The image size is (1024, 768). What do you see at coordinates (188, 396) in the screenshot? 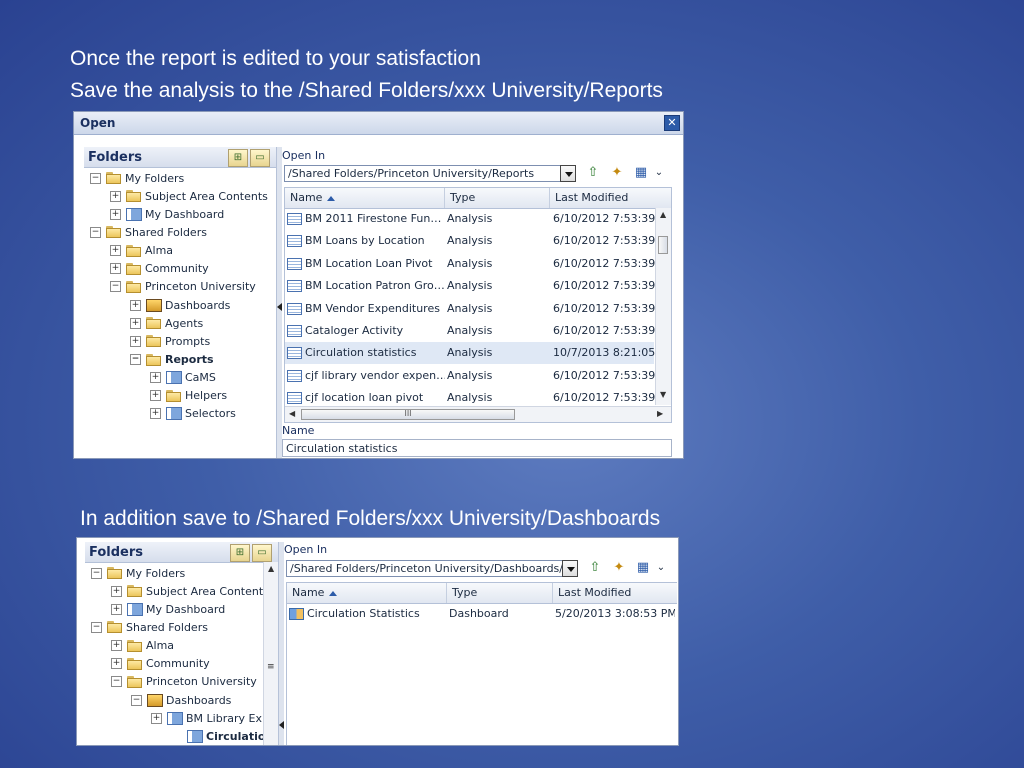
I see `tree-node: + Helpers` at bounding box center [188, 396].